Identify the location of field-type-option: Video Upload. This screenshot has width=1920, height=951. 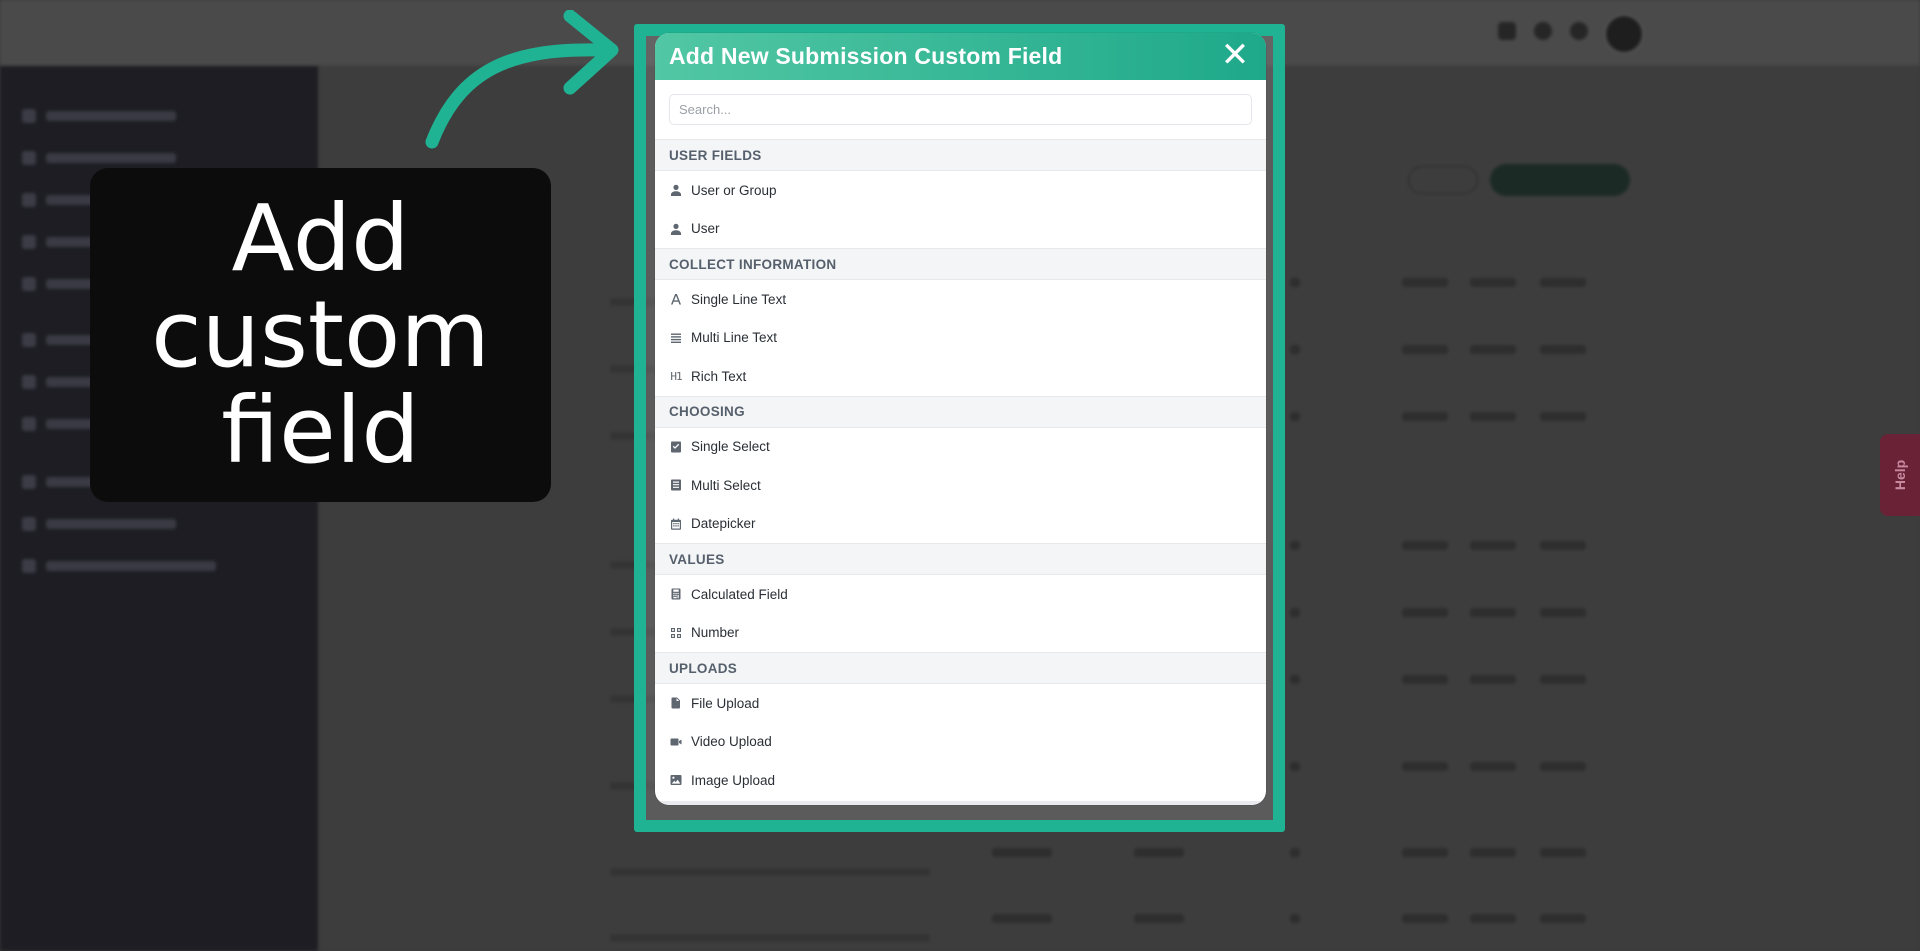
(960, 742).